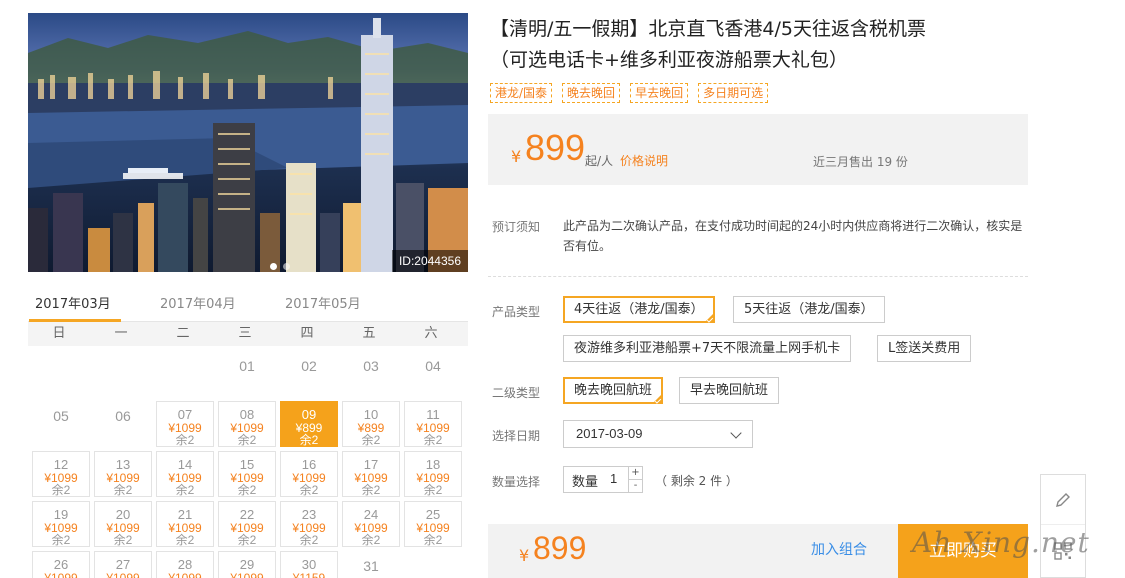  Describe the element at coordinates (371, 524) in the screenshot. I see `calendar-day-24: 24 ¥1099 余2` at that location.